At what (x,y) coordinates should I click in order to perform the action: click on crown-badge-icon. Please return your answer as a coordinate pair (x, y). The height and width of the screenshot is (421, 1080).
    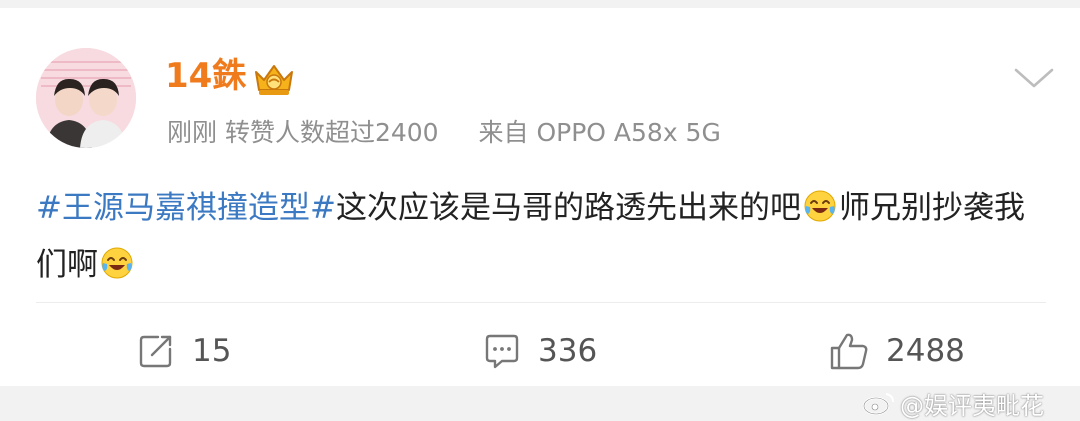
    Looking at the image, I should click on (274, 79).